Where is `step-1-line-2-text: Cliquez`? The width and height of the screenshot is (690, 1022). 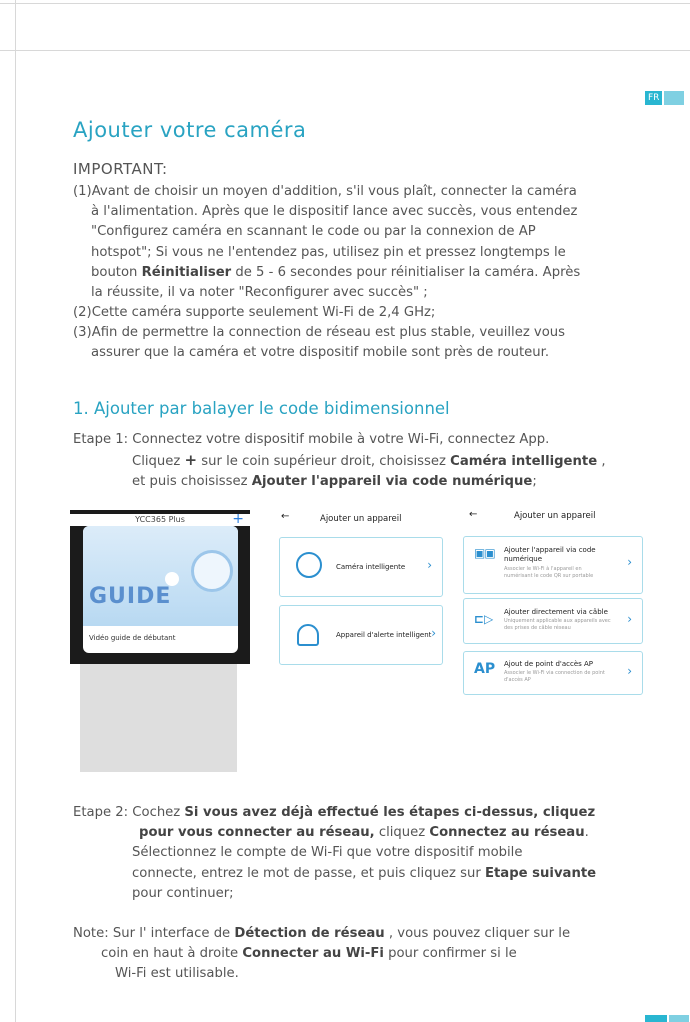 step-1-line-2-text: Cliquez is located at coordinates (158, 462).